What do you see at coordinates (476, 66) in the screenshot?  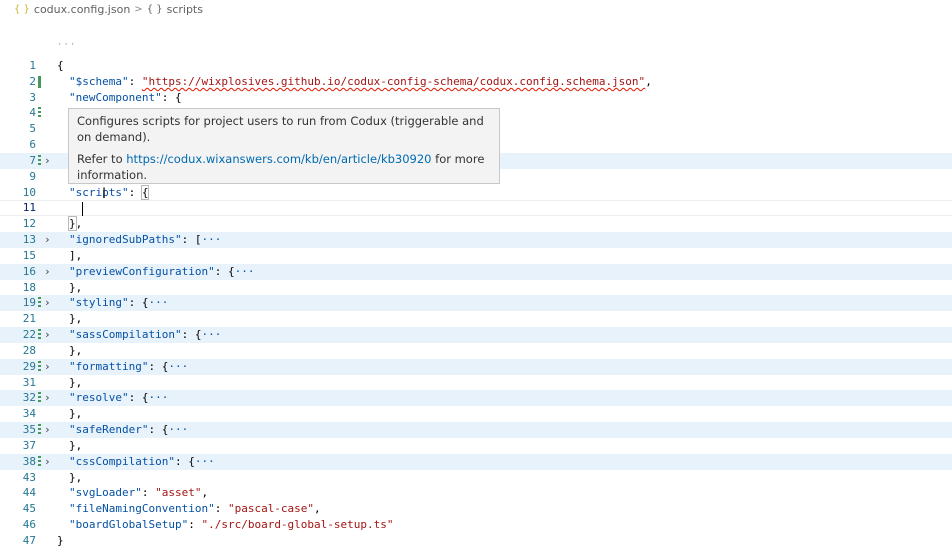 I see `code-line: 1 {` at bounding box center [476, 66].